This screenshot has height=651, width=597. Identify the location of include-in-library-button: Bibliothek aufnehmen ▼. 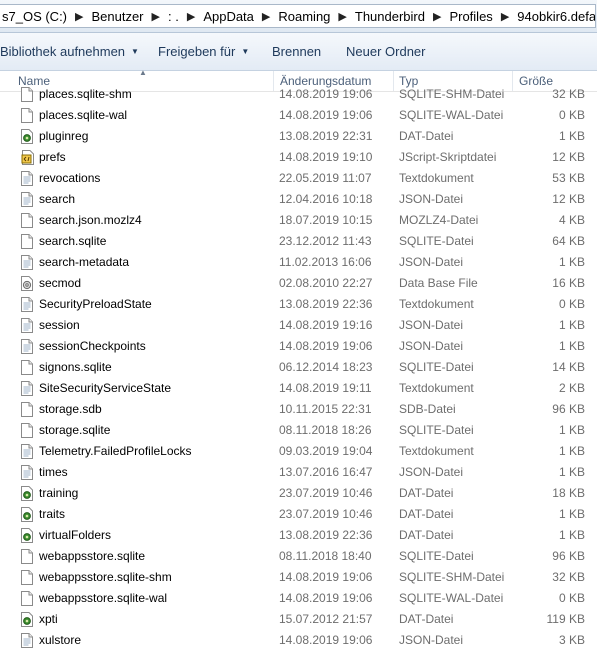
(69, 51).